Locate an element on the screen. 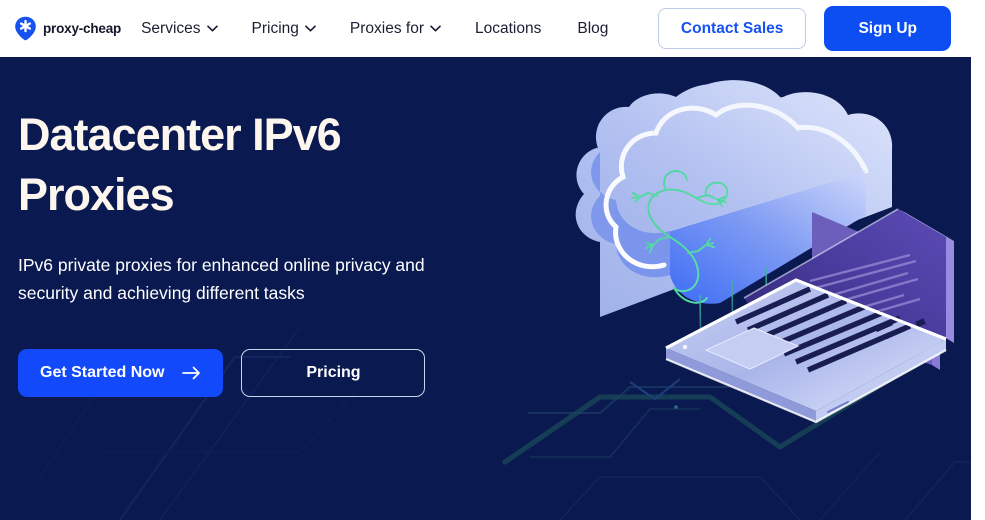 This screenshot has width=985, height=520. nav-item-proxies-for: Proxies for is located at coordinates (395, 29).